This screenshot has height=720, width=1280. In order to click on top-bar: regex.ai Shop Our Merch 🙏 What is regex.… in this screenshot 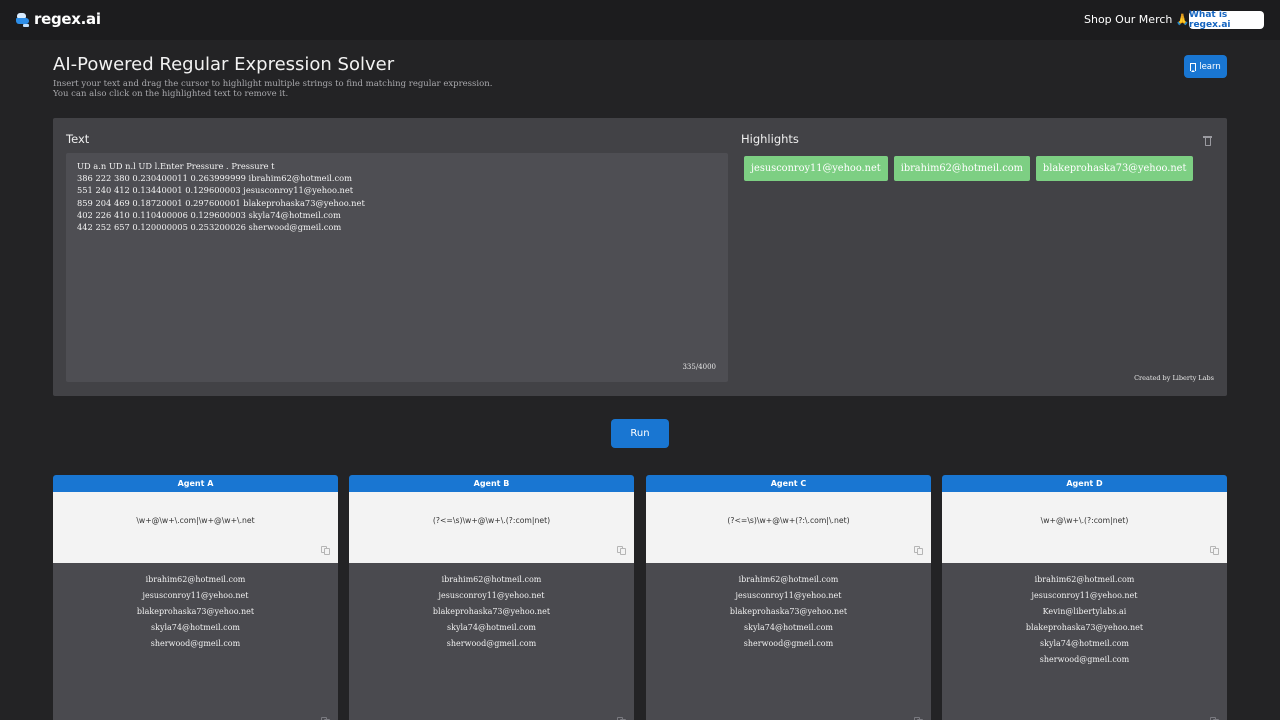, I will do `click(640, 20)`.